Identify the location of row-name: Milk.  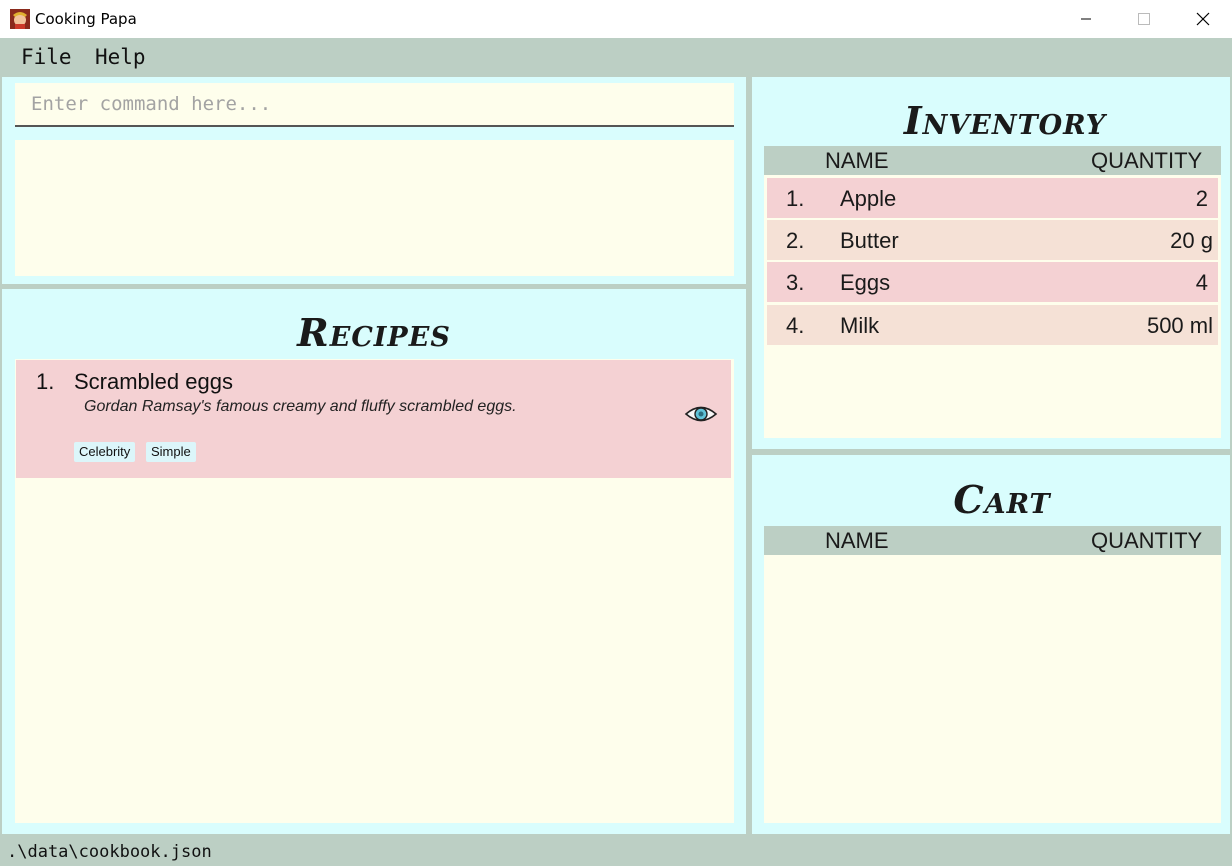
(860, 325).